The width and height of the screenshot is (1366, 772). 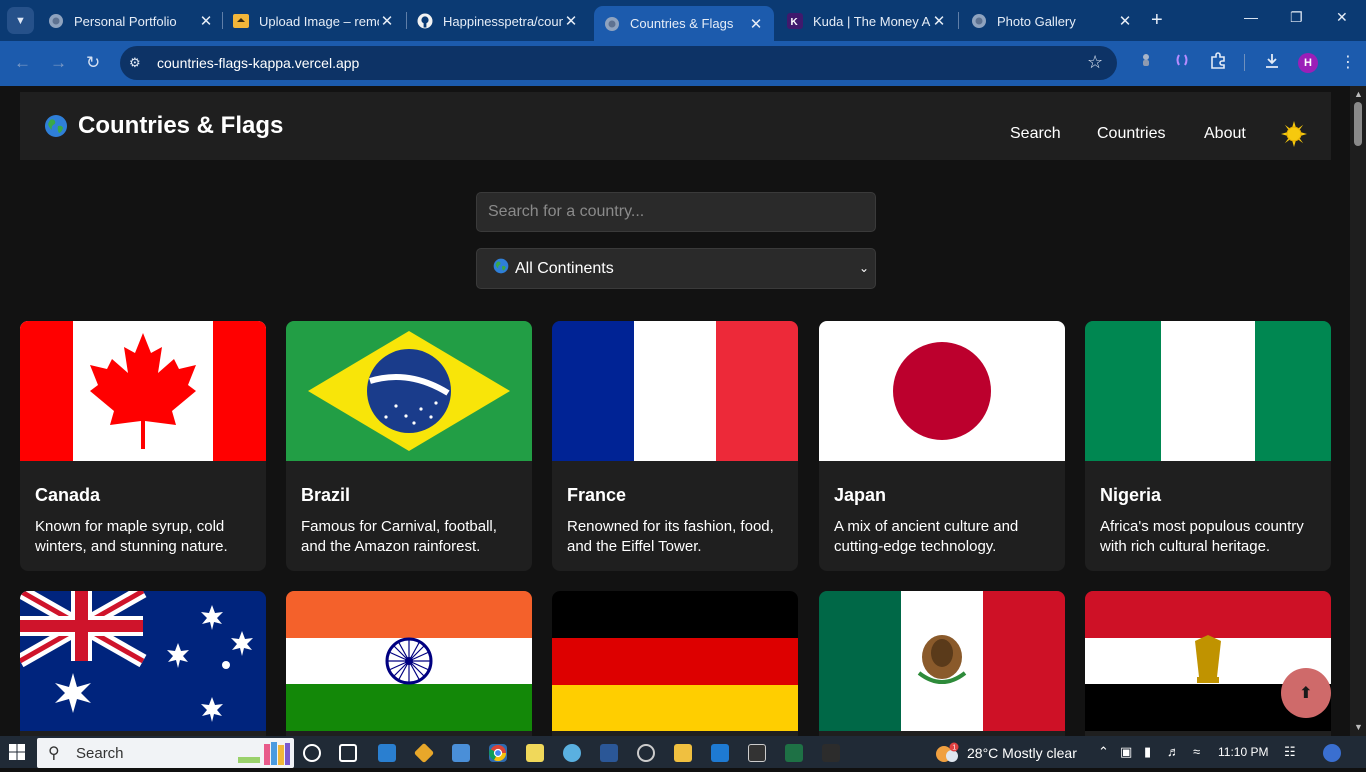 What do you see at coordinates (564, 268) in the screenshot?
I see `continent-filter-value: All Continents` at bounding box center [564, 268].